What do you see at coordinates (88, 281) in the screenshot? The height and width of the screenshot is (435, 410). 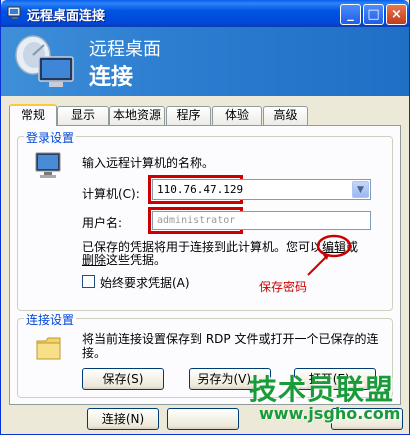 I see `always-ask-checkbox` at bounding box center [88, 281].